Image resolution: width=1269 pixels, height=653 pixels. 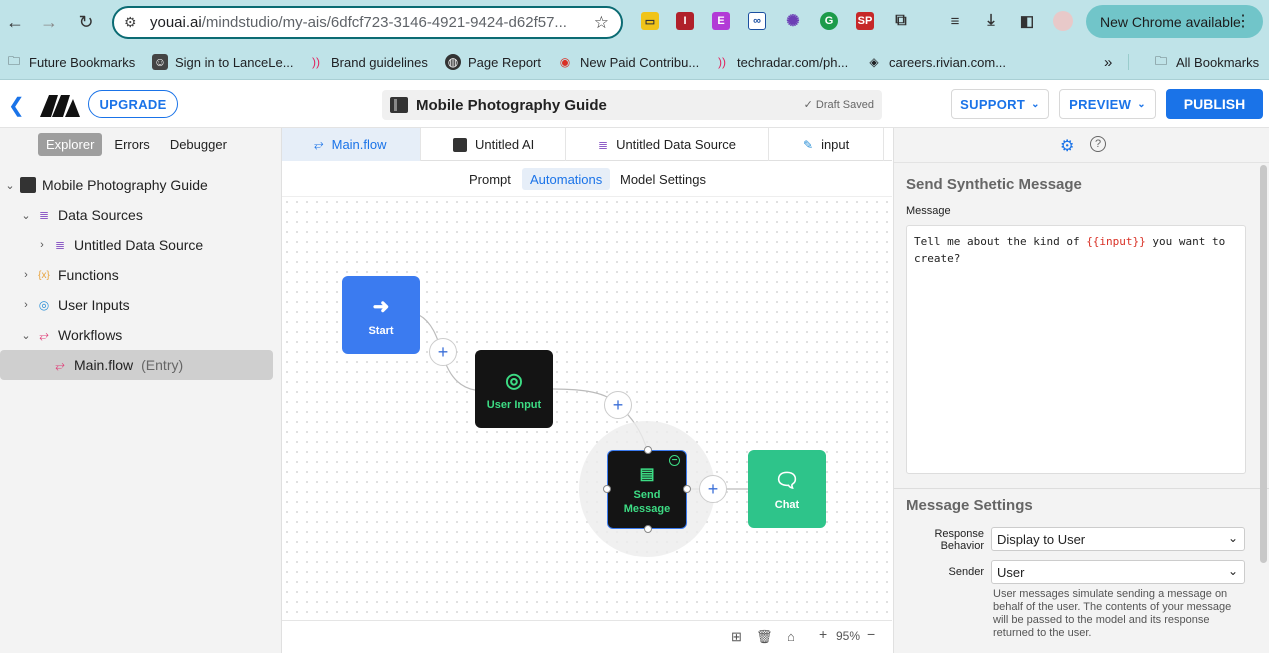 I want to click on reload-icon: ↻, so click(x=86, y=22).